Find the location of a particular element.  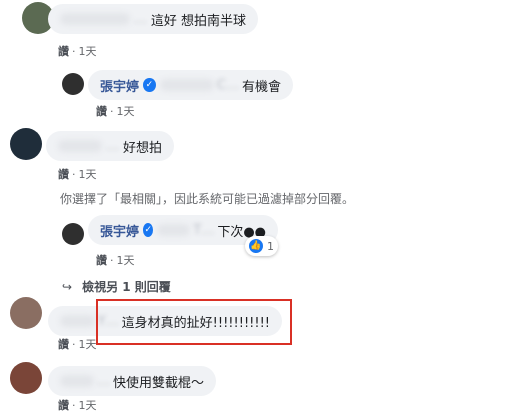

comment-bubble: … 好想拍 is located at coordinates (110, 146).